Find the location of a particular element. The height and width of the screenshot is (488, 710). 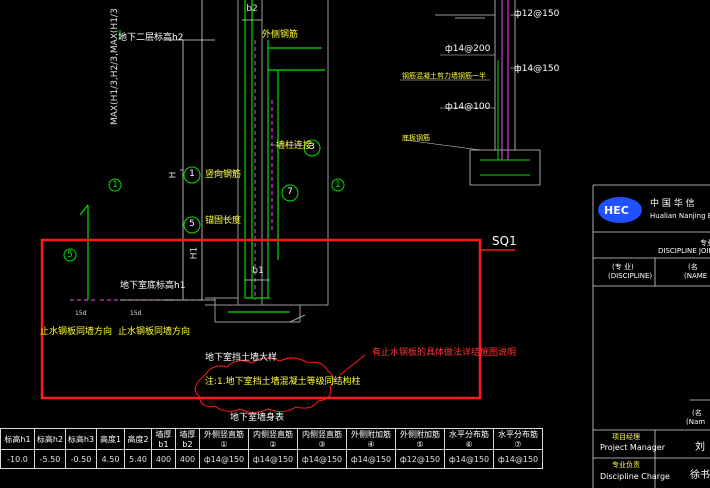

schedule-header: 墙厚 b1 is located at coordinates (163, 439).